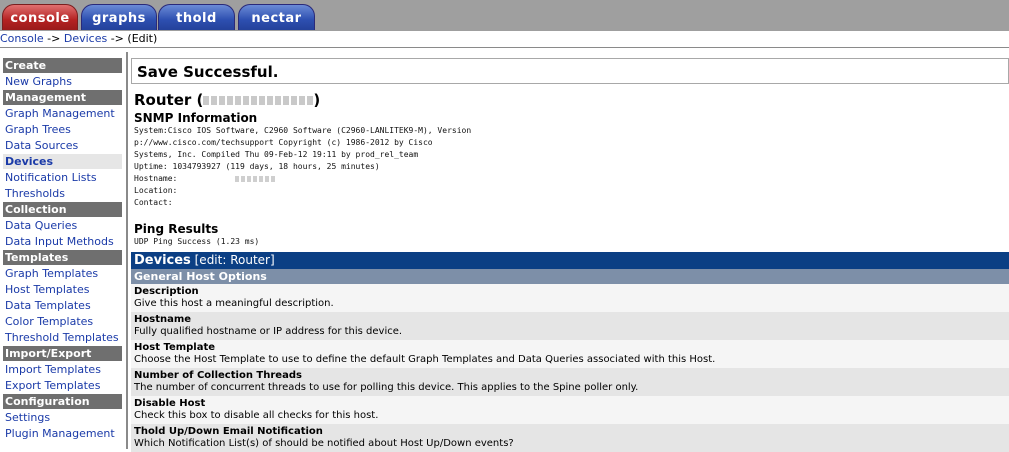 This screenshot has height=452, width=1009. I want to click on tab-thold: thold, so click(196, 17).